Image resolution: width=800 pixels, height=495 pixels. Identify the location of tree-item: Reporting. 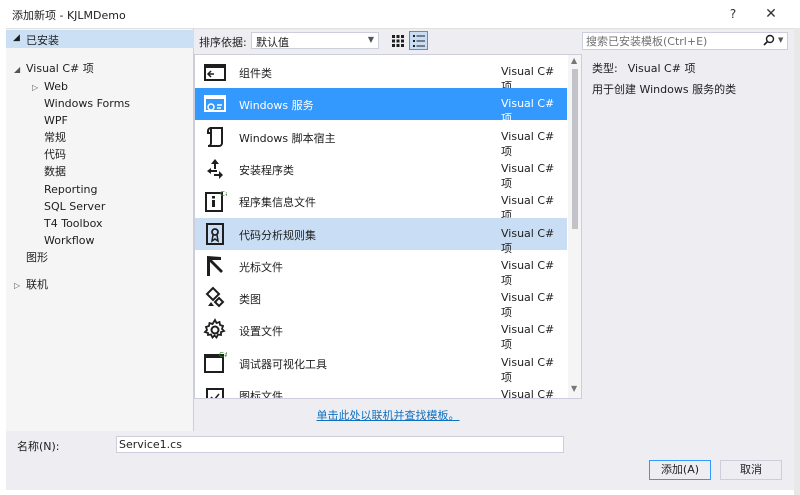
(70, 190).